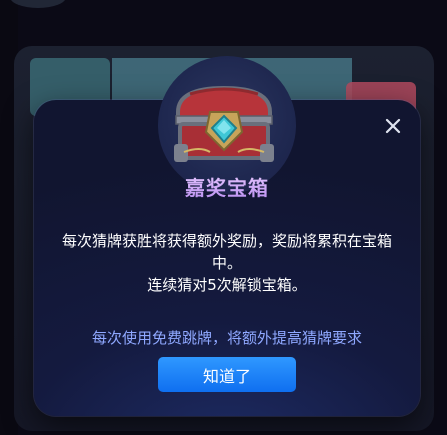 This screenshot has width=447, height=435. I want to click on confirm-button: 知道了, so click(227, 374).